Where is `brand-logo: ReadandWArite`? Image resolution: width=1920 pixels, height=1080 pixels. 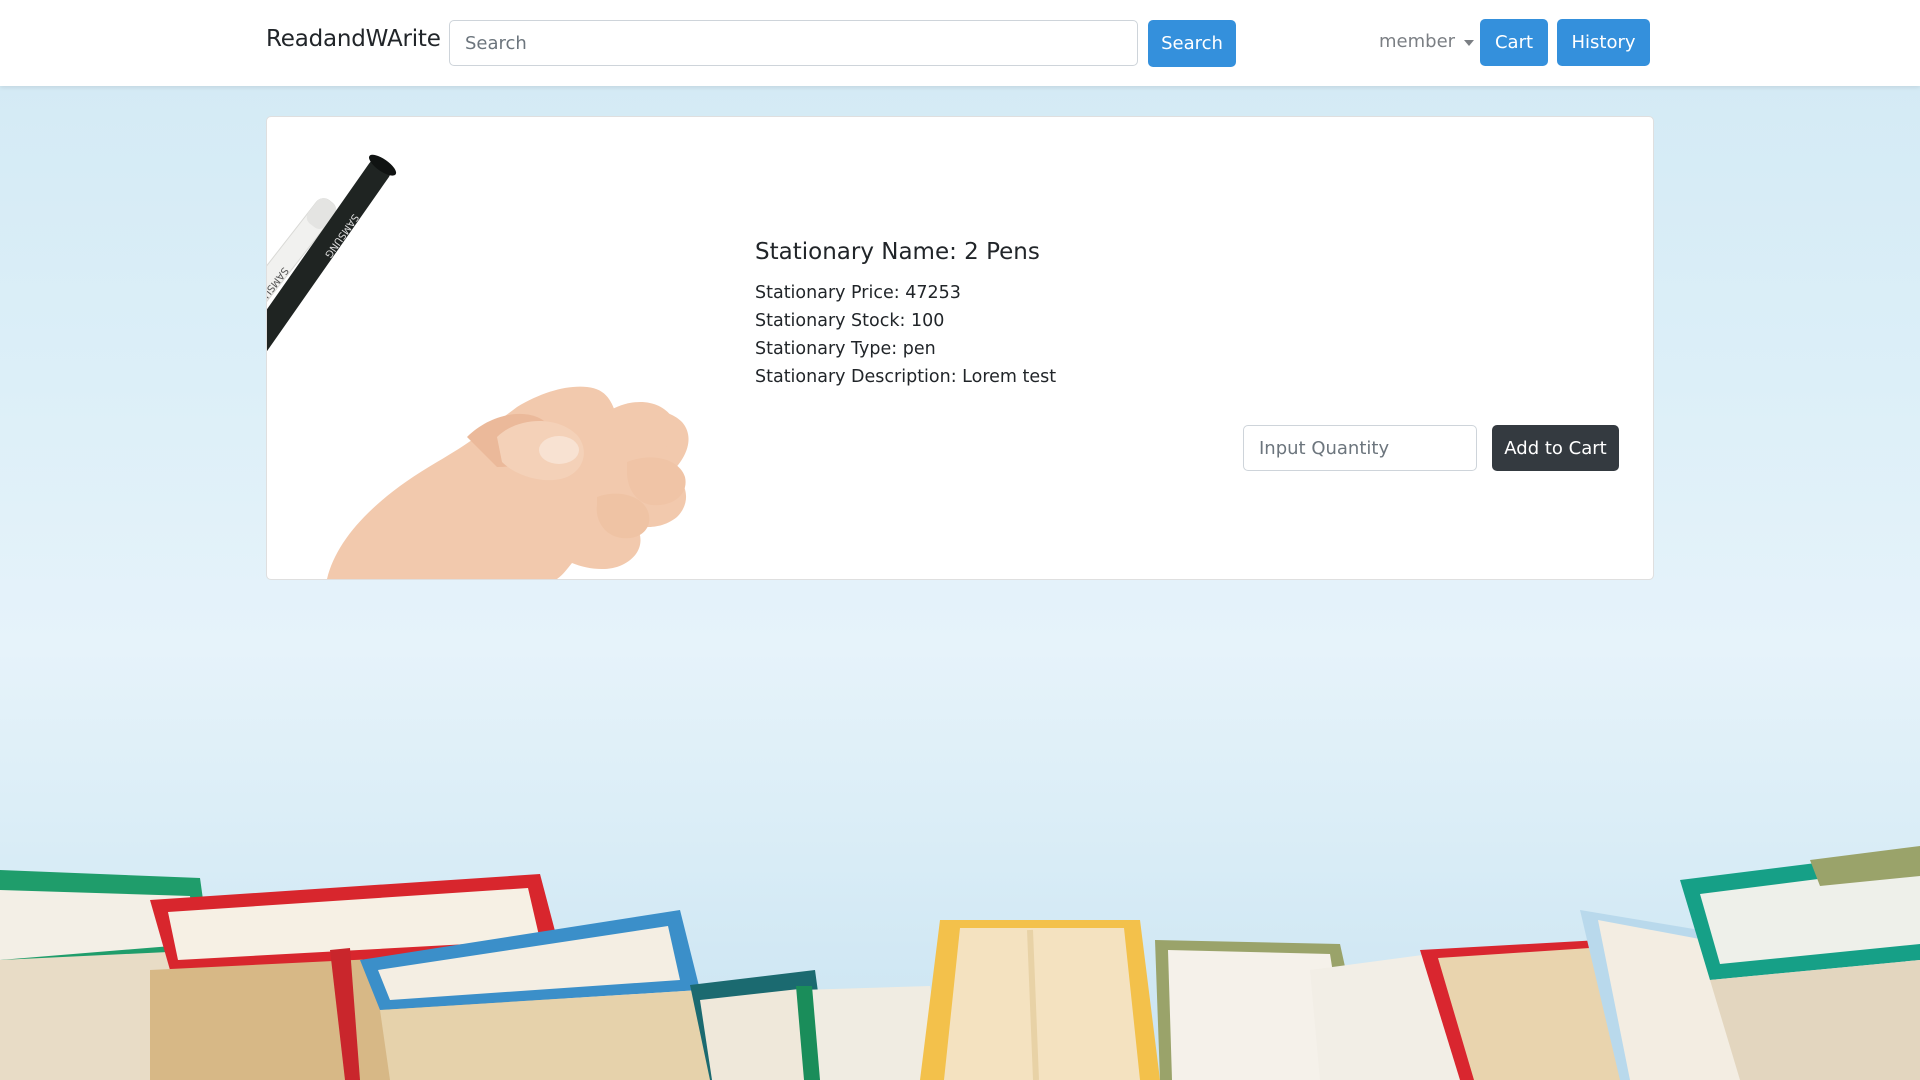
brand-logo: ReadandWArite is located at coordinates (353, 39).